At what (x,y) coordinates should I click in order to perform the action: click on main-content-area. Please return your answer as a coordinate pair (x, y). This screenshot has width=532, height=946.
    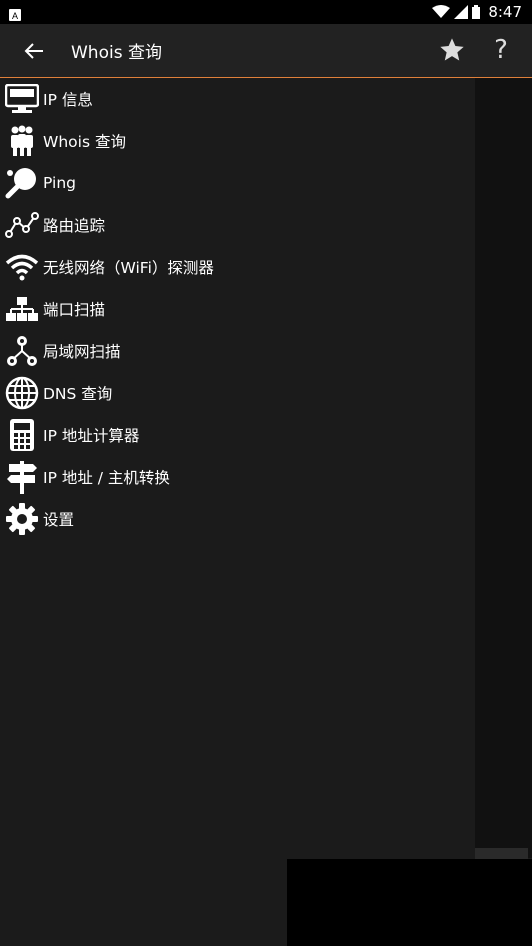
    Looking at the image, I should click on (503, 468).